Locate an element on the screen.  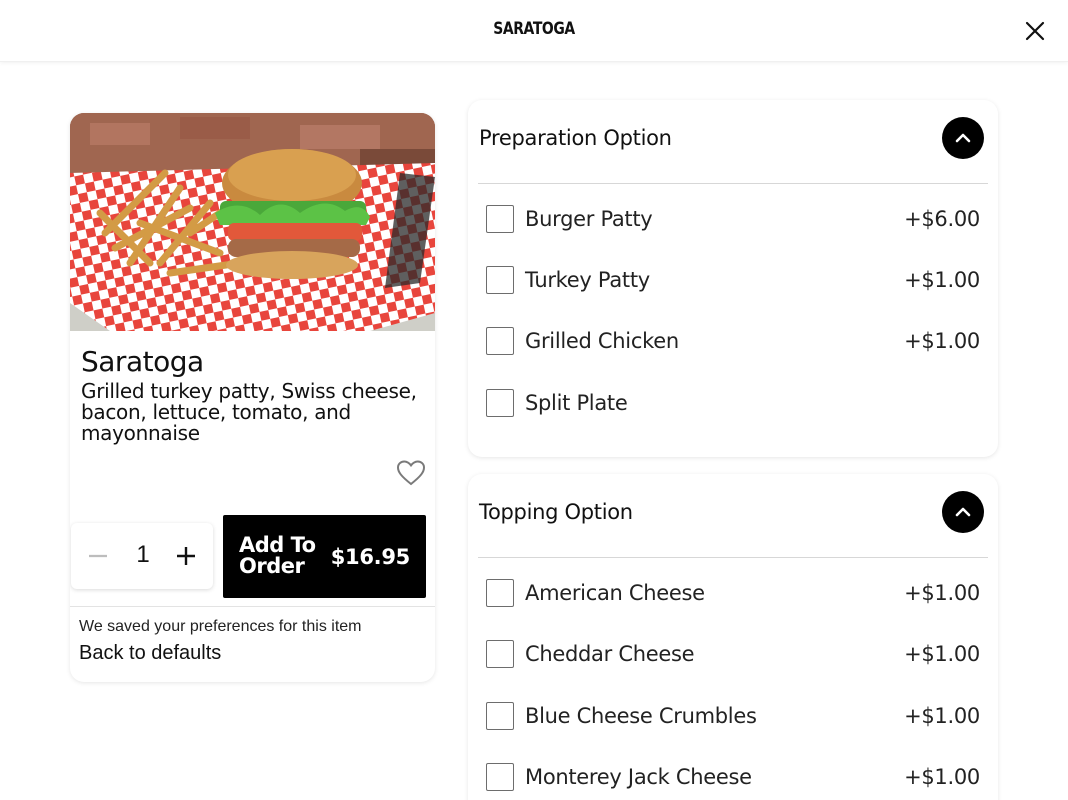
option-label: American Cheese is located at coordinates (615, 593).